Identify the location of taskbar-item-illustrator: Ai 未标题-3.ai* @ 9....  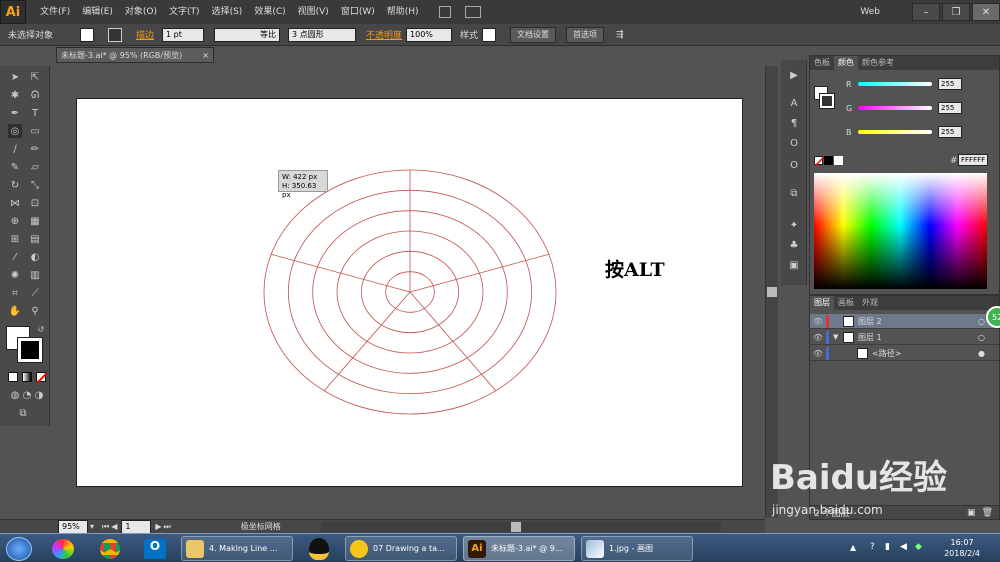
(519, 548).